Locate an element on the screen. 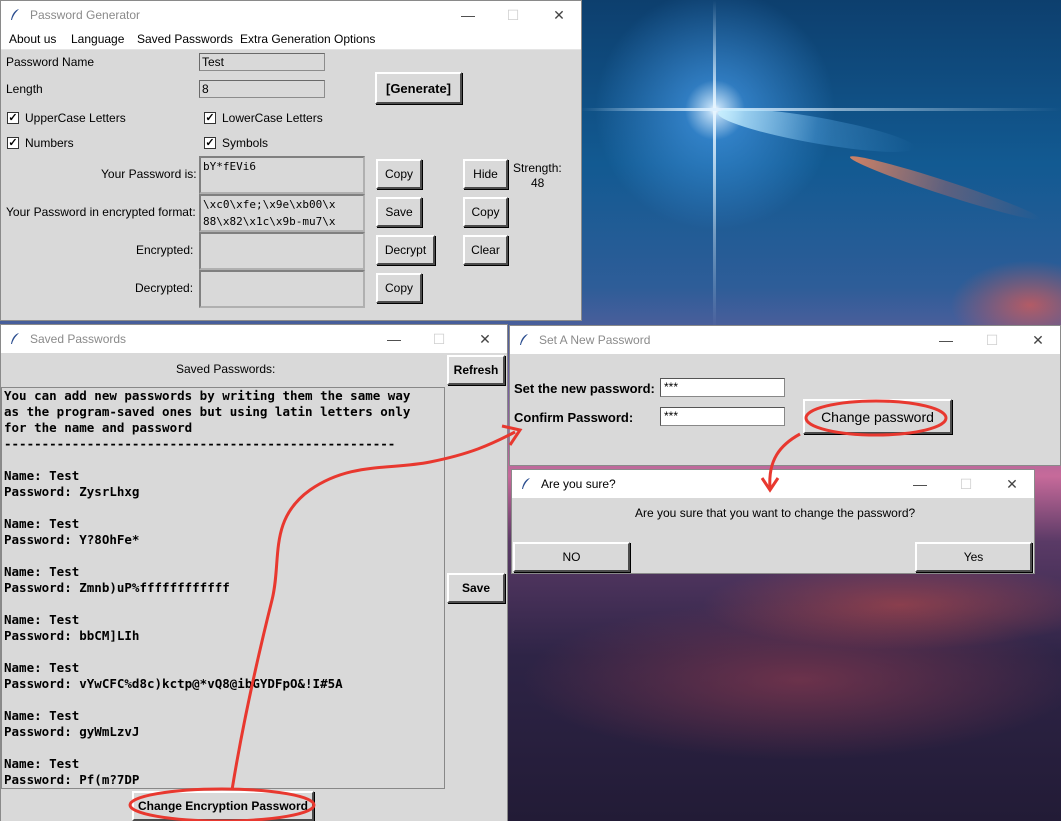  window-title: Set A New Password is located at coordinates (595, 340).